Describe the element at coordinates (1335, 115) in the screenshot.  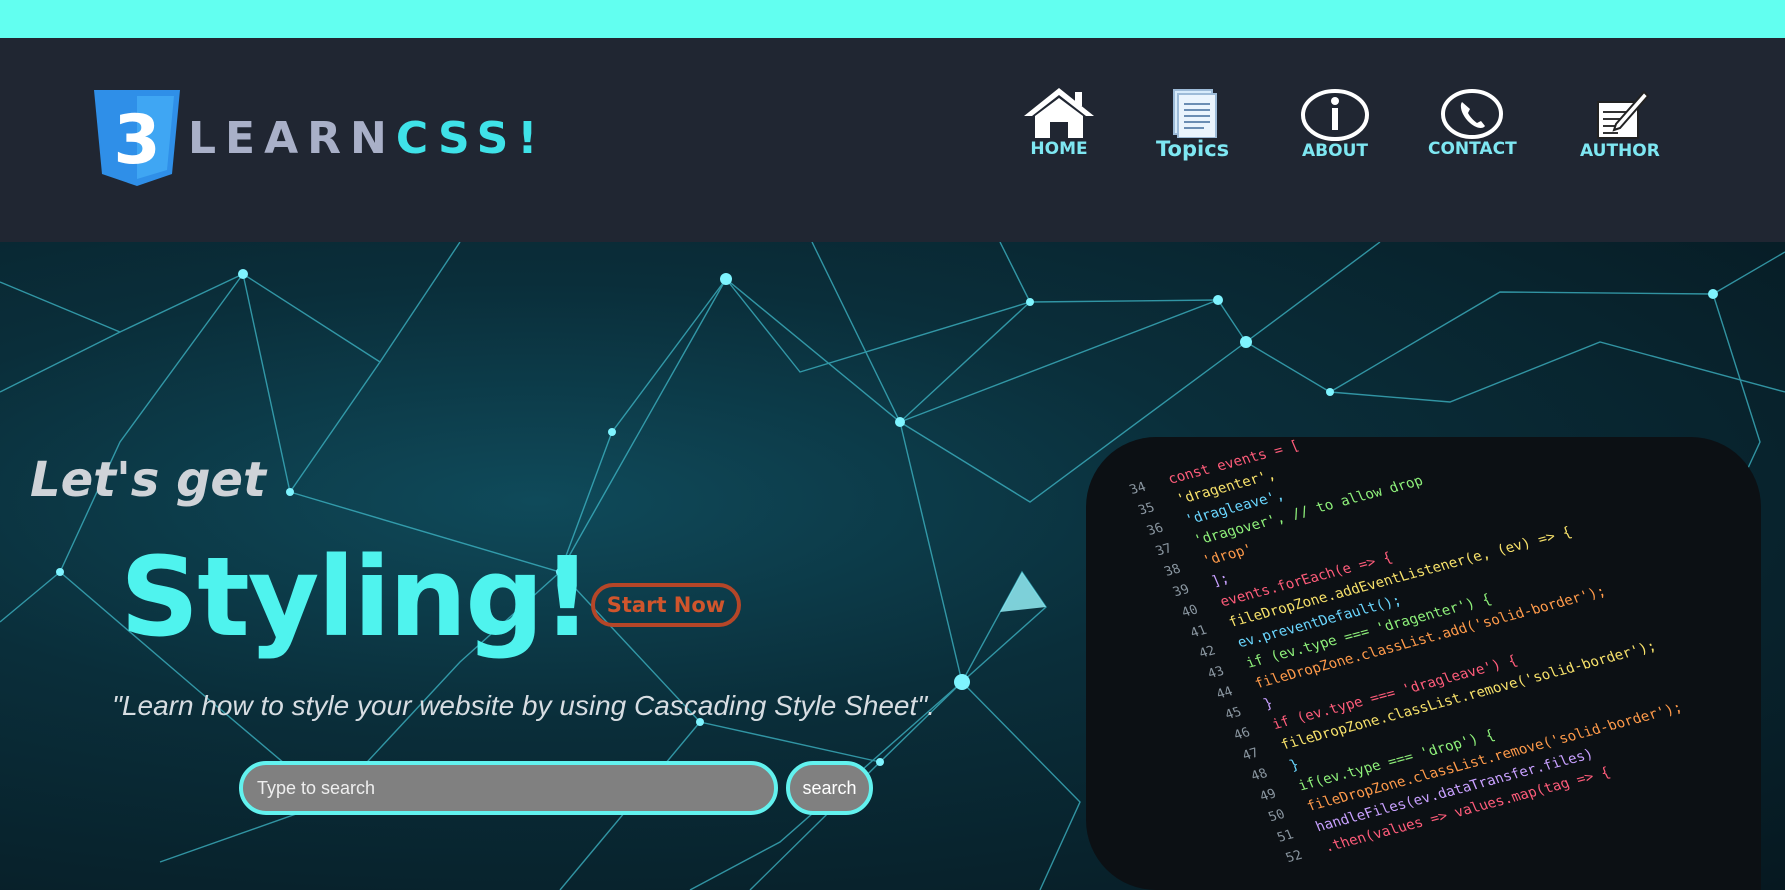
I see `info-icon` at that location.